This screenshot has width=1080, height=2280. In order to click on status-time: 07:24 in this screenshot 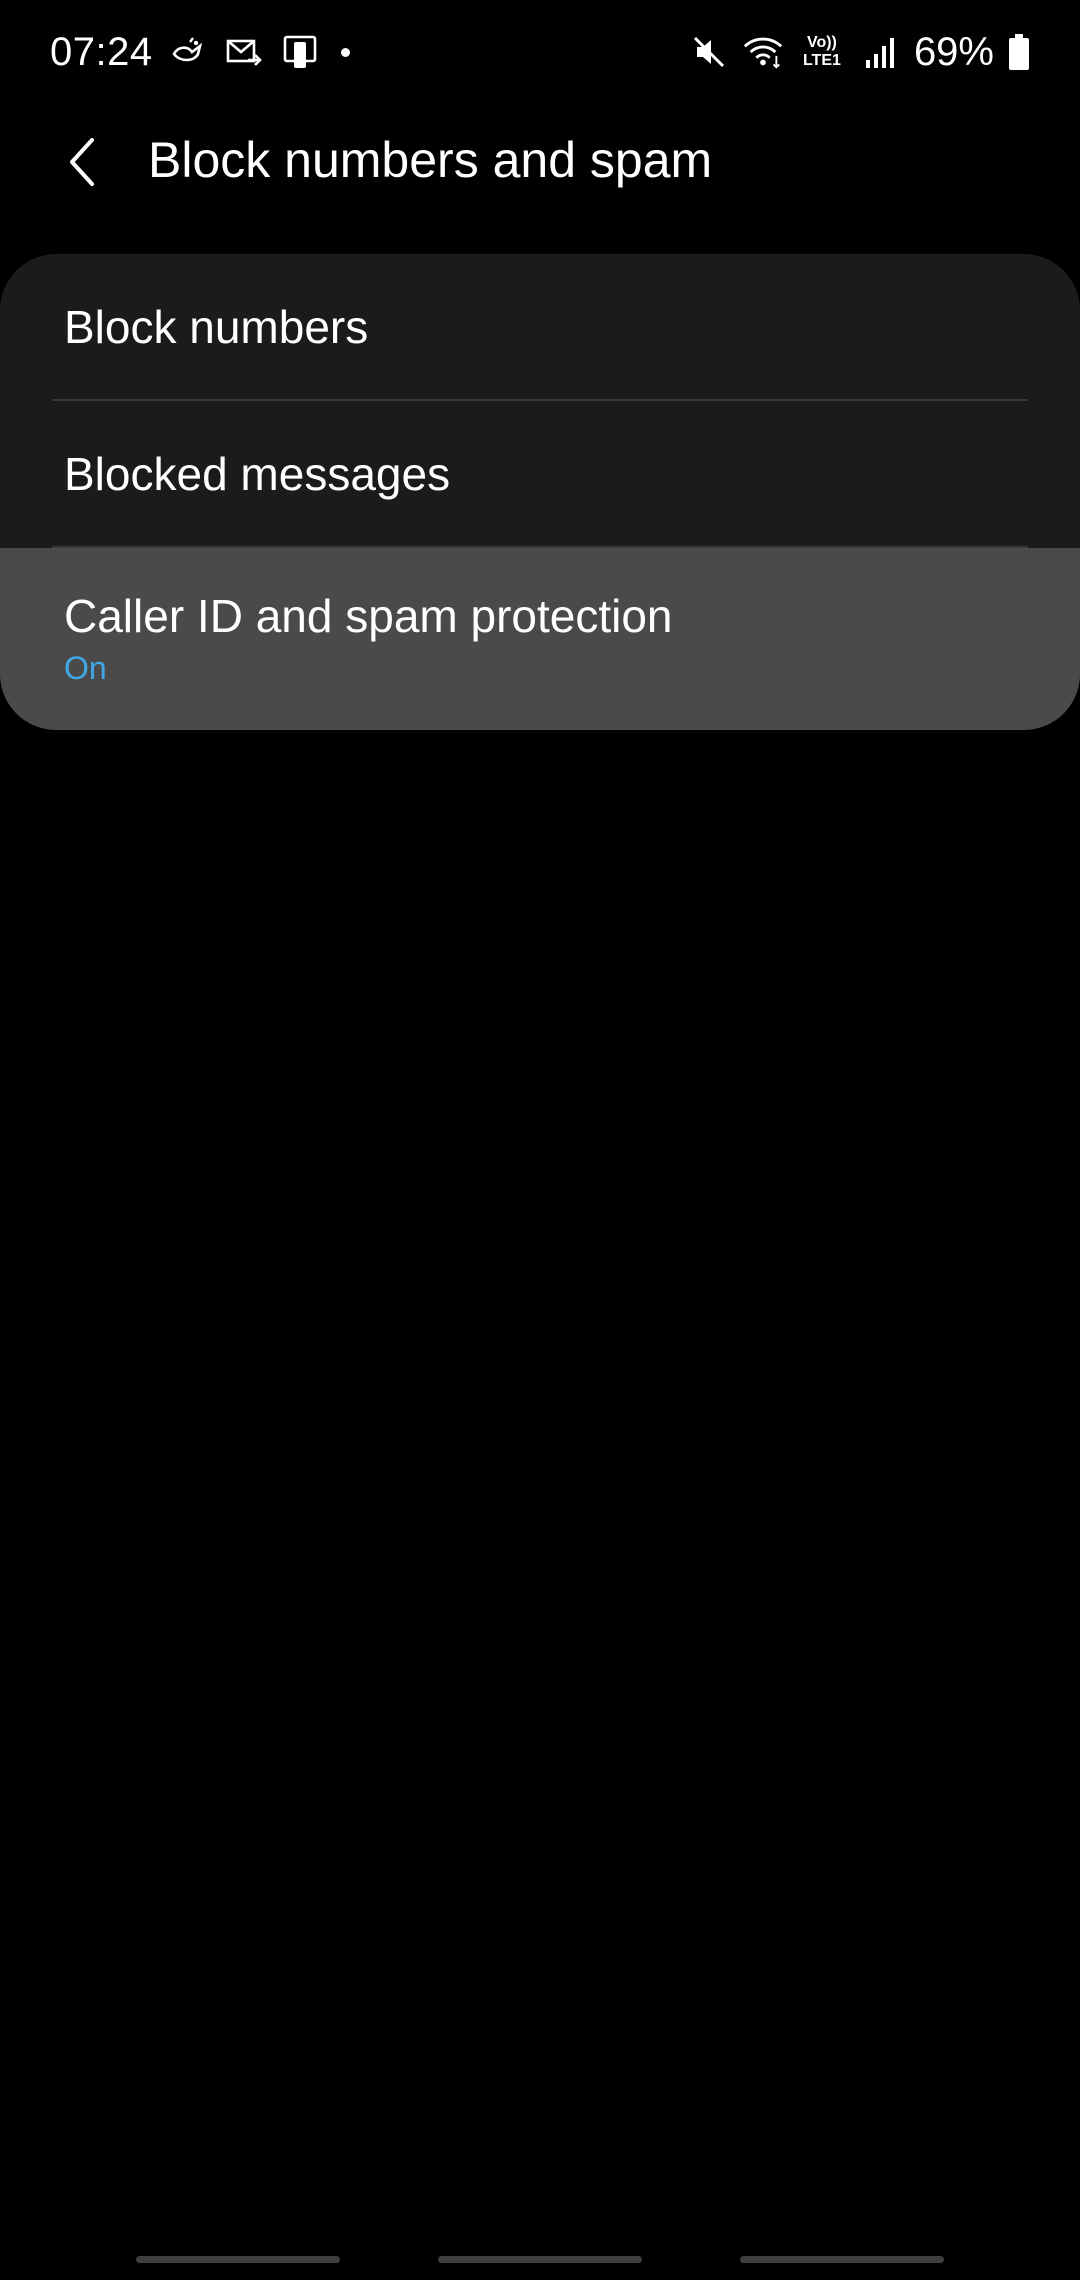, I will do `click(101, 51)`.